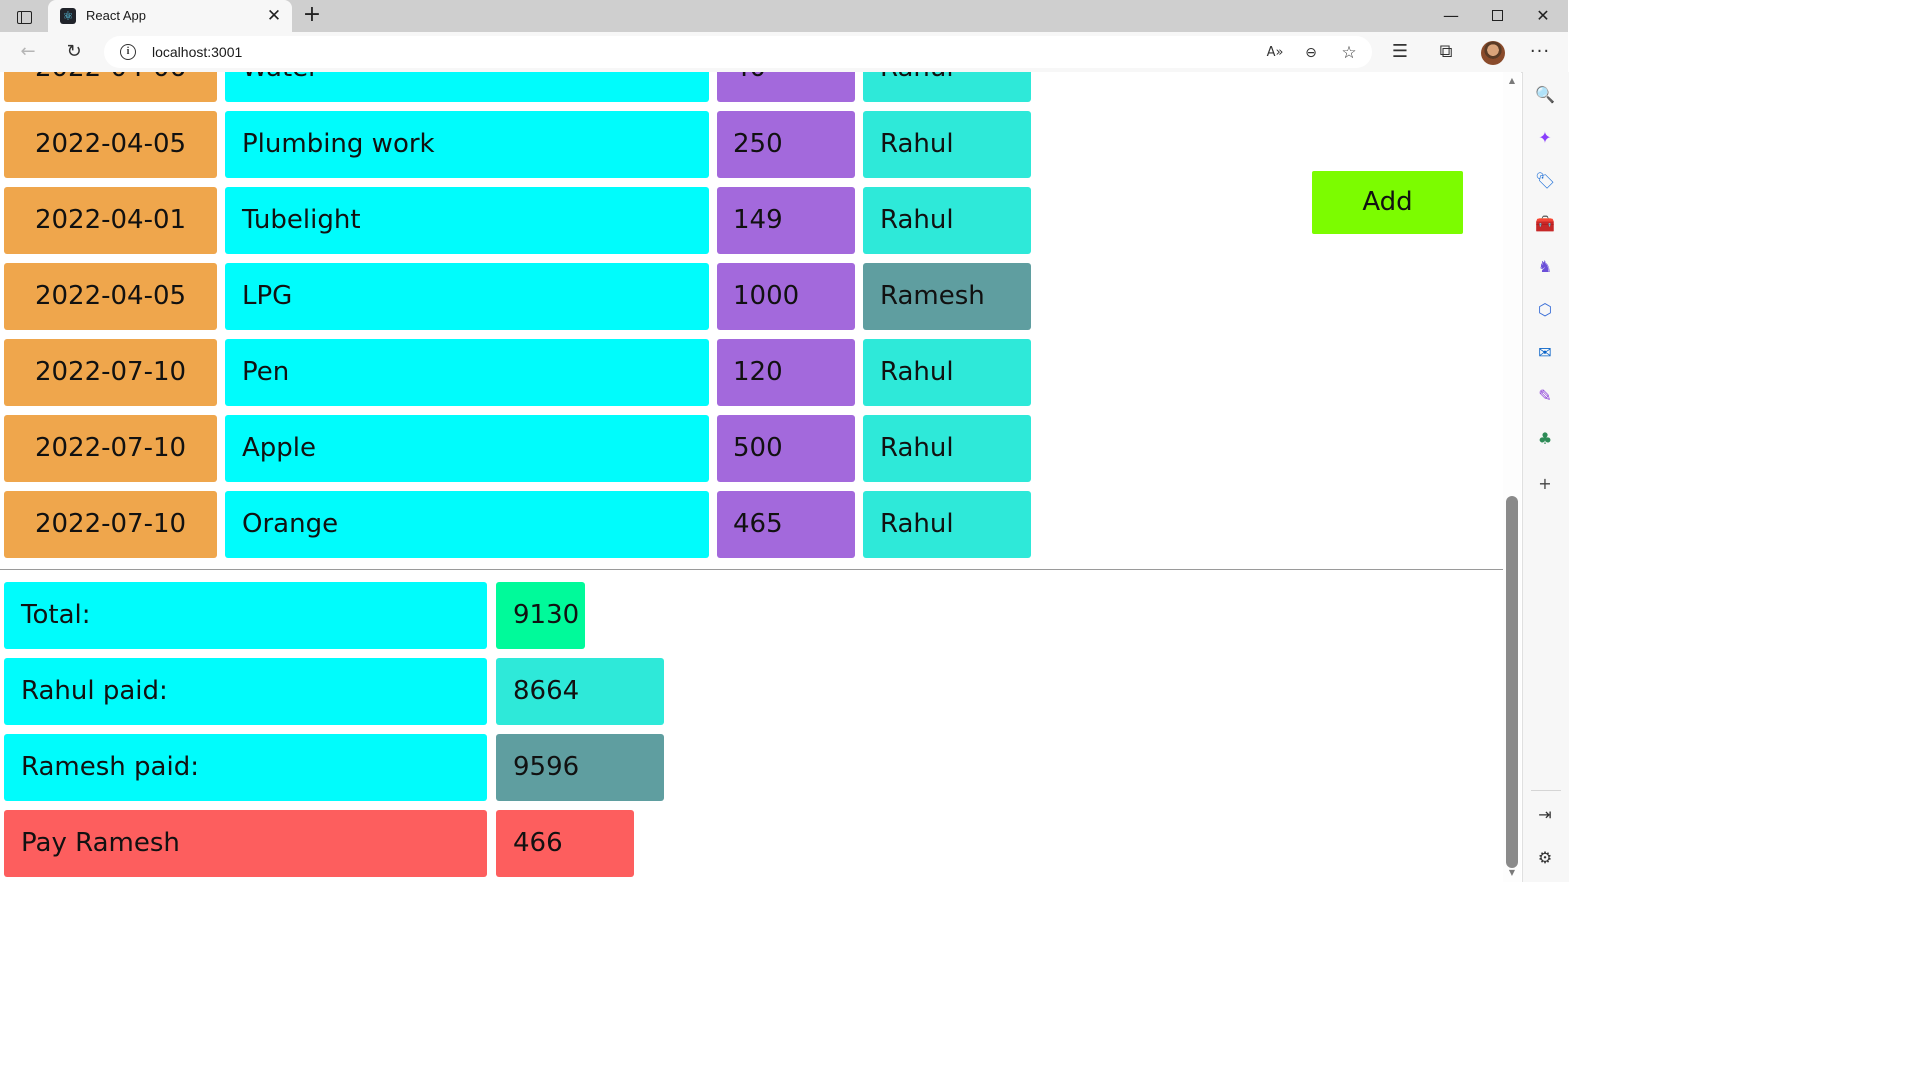 The width and height of the screenshot is (1920, 1080). I want to click on expense-description: Water, so click(467, 87).